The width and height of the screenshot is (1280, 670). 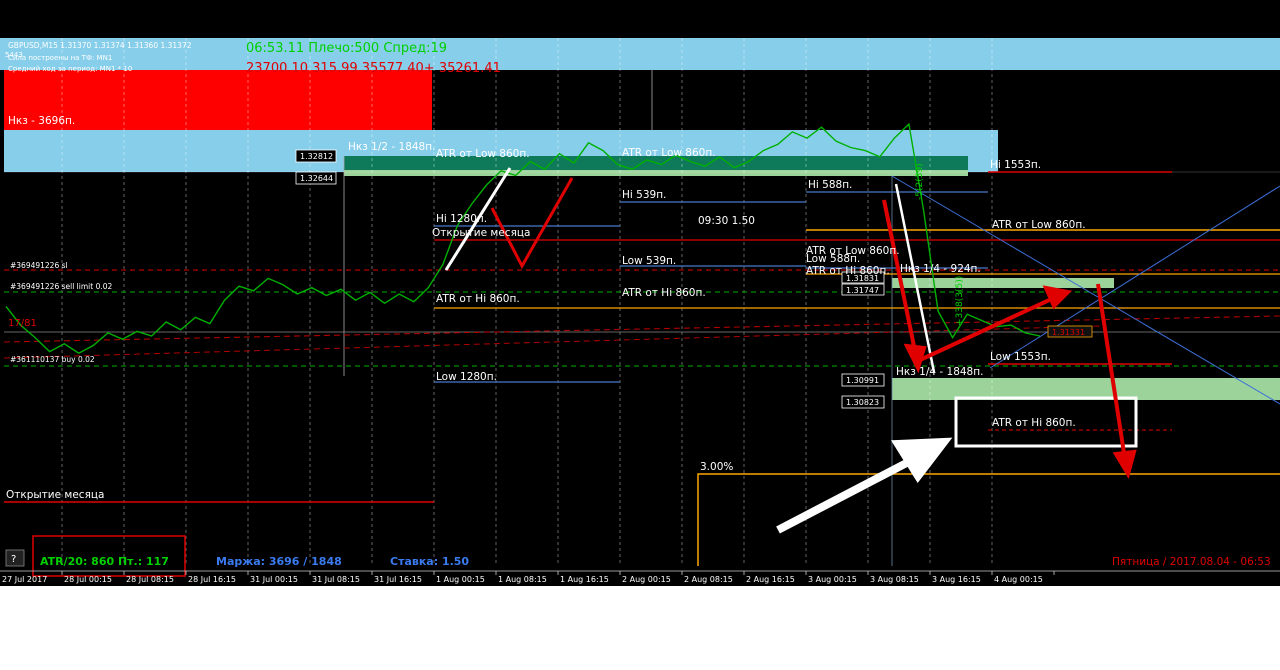 I want to click on sky-zone-top, so click(x=640, y=54).